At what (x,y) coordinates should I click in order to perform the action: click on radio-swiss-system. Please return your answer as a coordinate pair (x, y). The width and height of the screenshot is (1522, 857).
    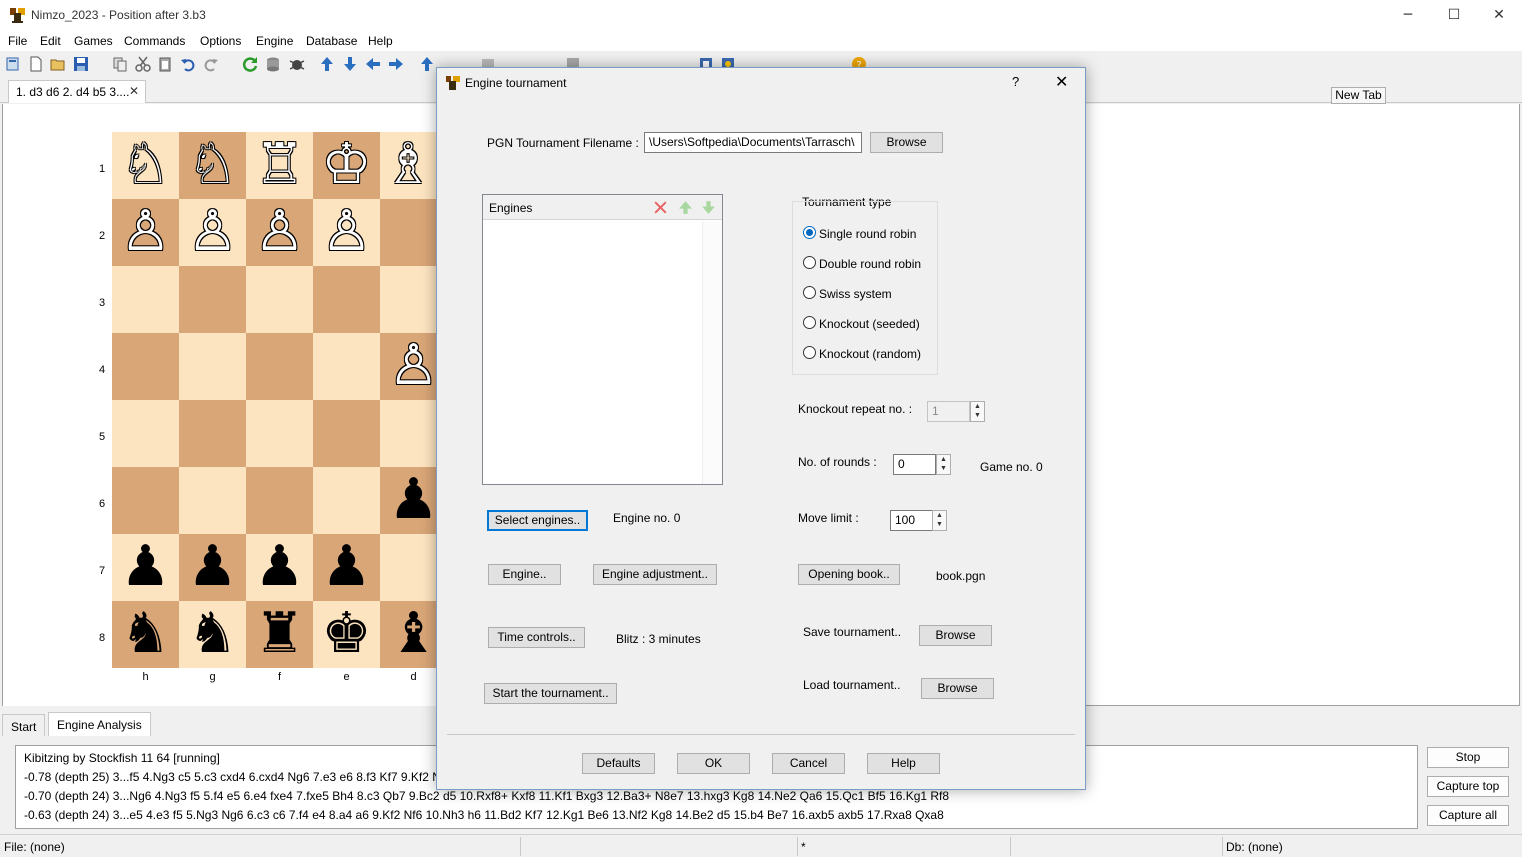
    Looking at the image, I should click on (809, 292).